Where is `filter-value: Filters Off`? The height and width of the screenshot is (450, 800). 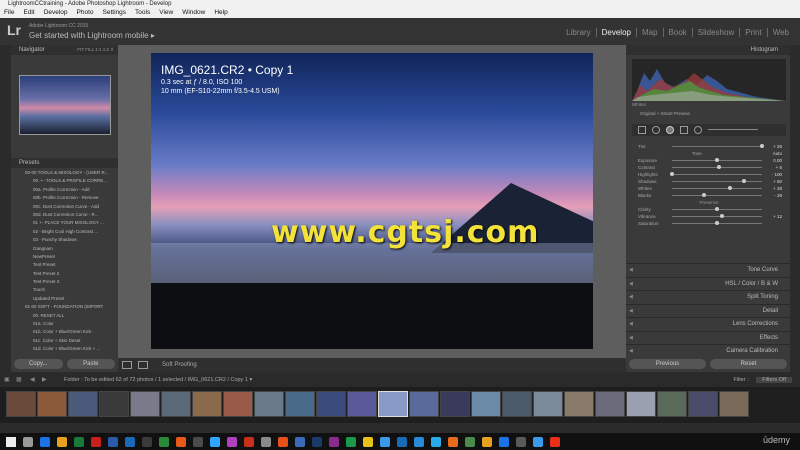
filter-value: Filters Off is located at coordinates (774, 380).